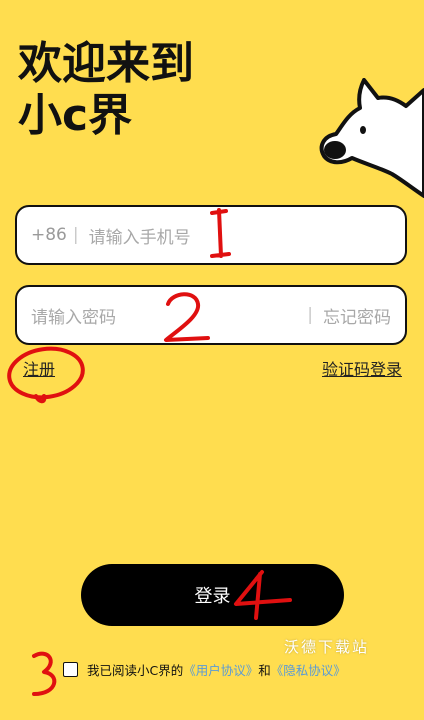 This screenshot has height=720, width=424. I want to click on register-link: 注册, so click(39, 368).